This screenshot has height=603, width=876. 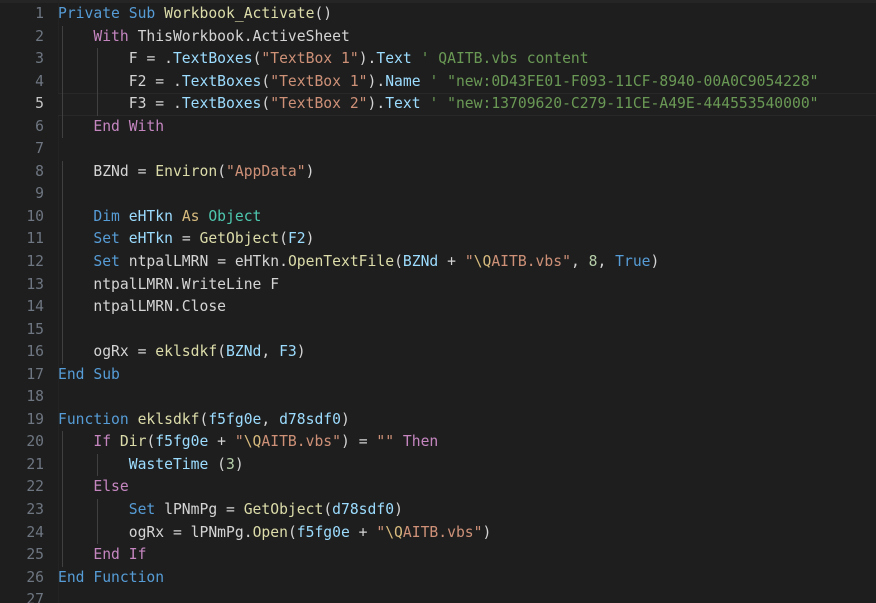 What do you see at coordinates (173, 81) in the screenshot?
I see `code-token: .` at bounding box center [173, 81].